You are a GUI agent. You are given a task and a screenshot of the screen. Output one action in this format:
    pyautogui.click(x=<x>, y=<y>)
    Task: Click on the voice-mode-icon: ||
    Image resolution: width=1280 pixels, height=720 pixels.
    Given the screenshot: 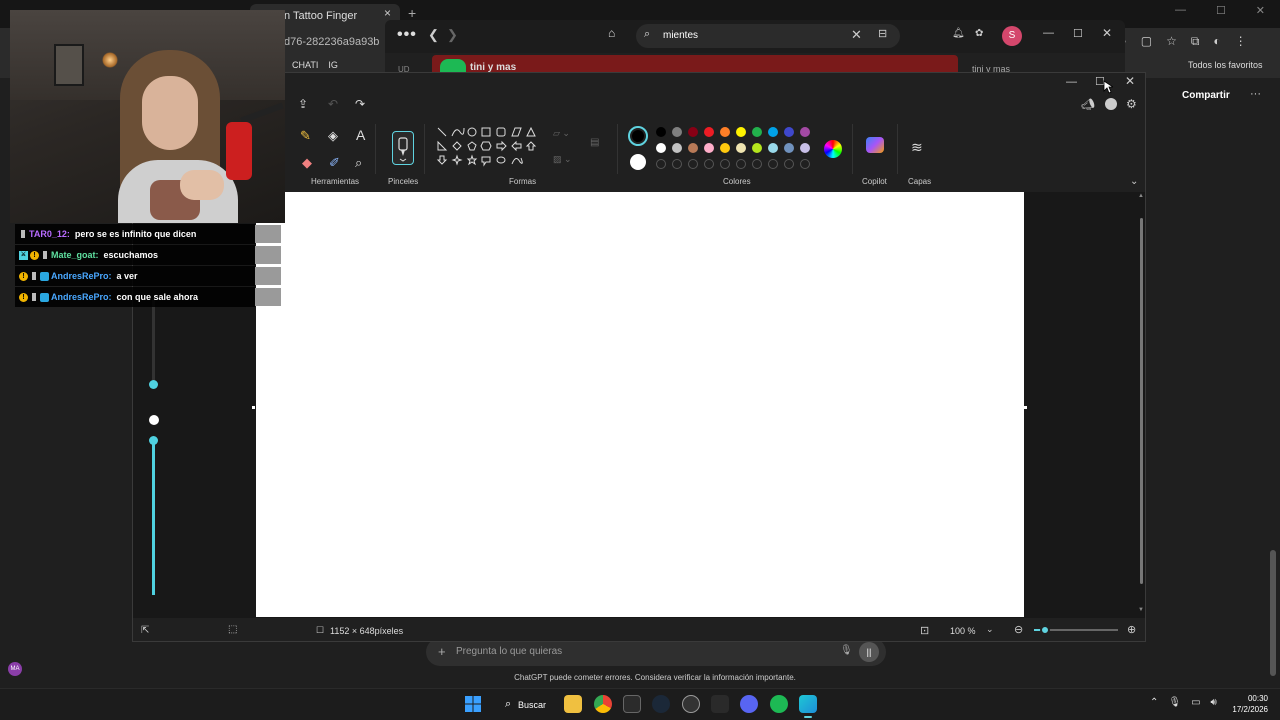 What is the action you would take?
    pyautogui.click(x=869, y=652)
    